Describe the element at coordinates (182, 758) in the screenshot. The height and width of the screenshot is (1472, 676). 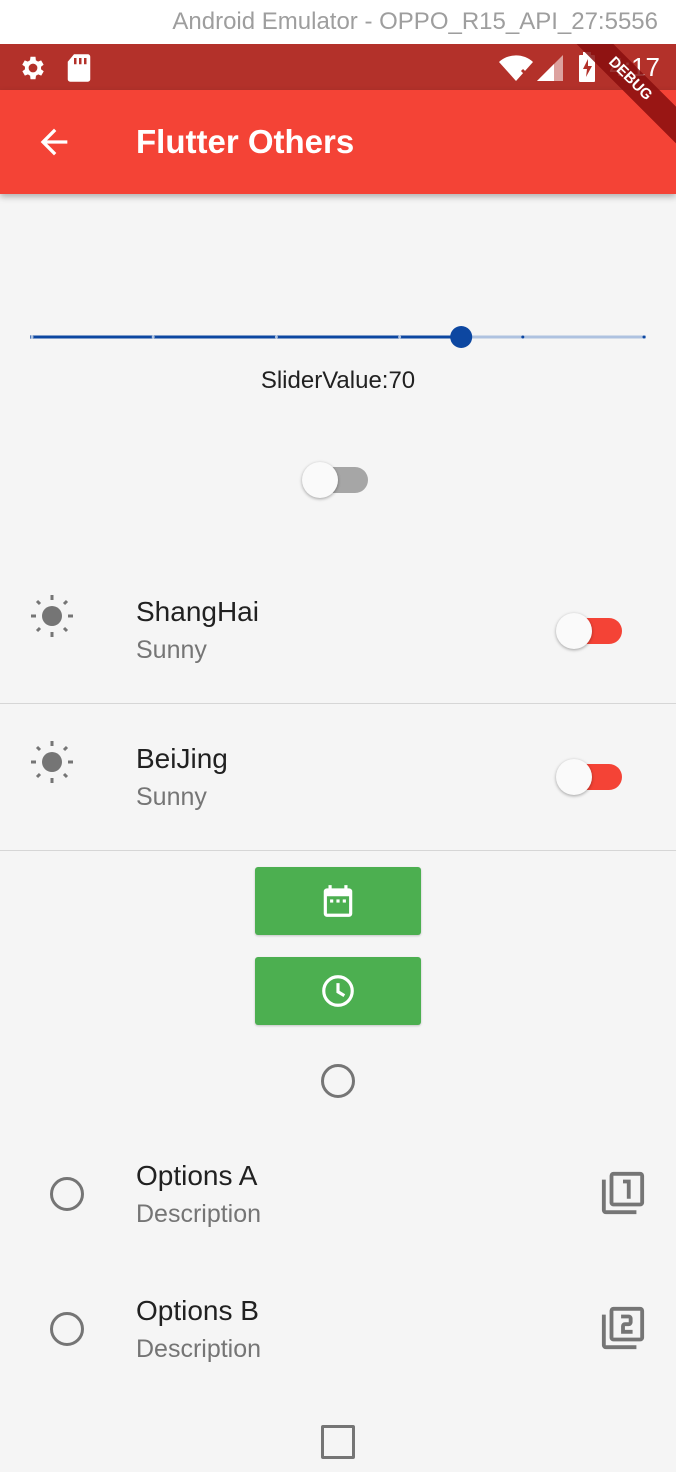
I see `tile-title: BeiJing` at that location.